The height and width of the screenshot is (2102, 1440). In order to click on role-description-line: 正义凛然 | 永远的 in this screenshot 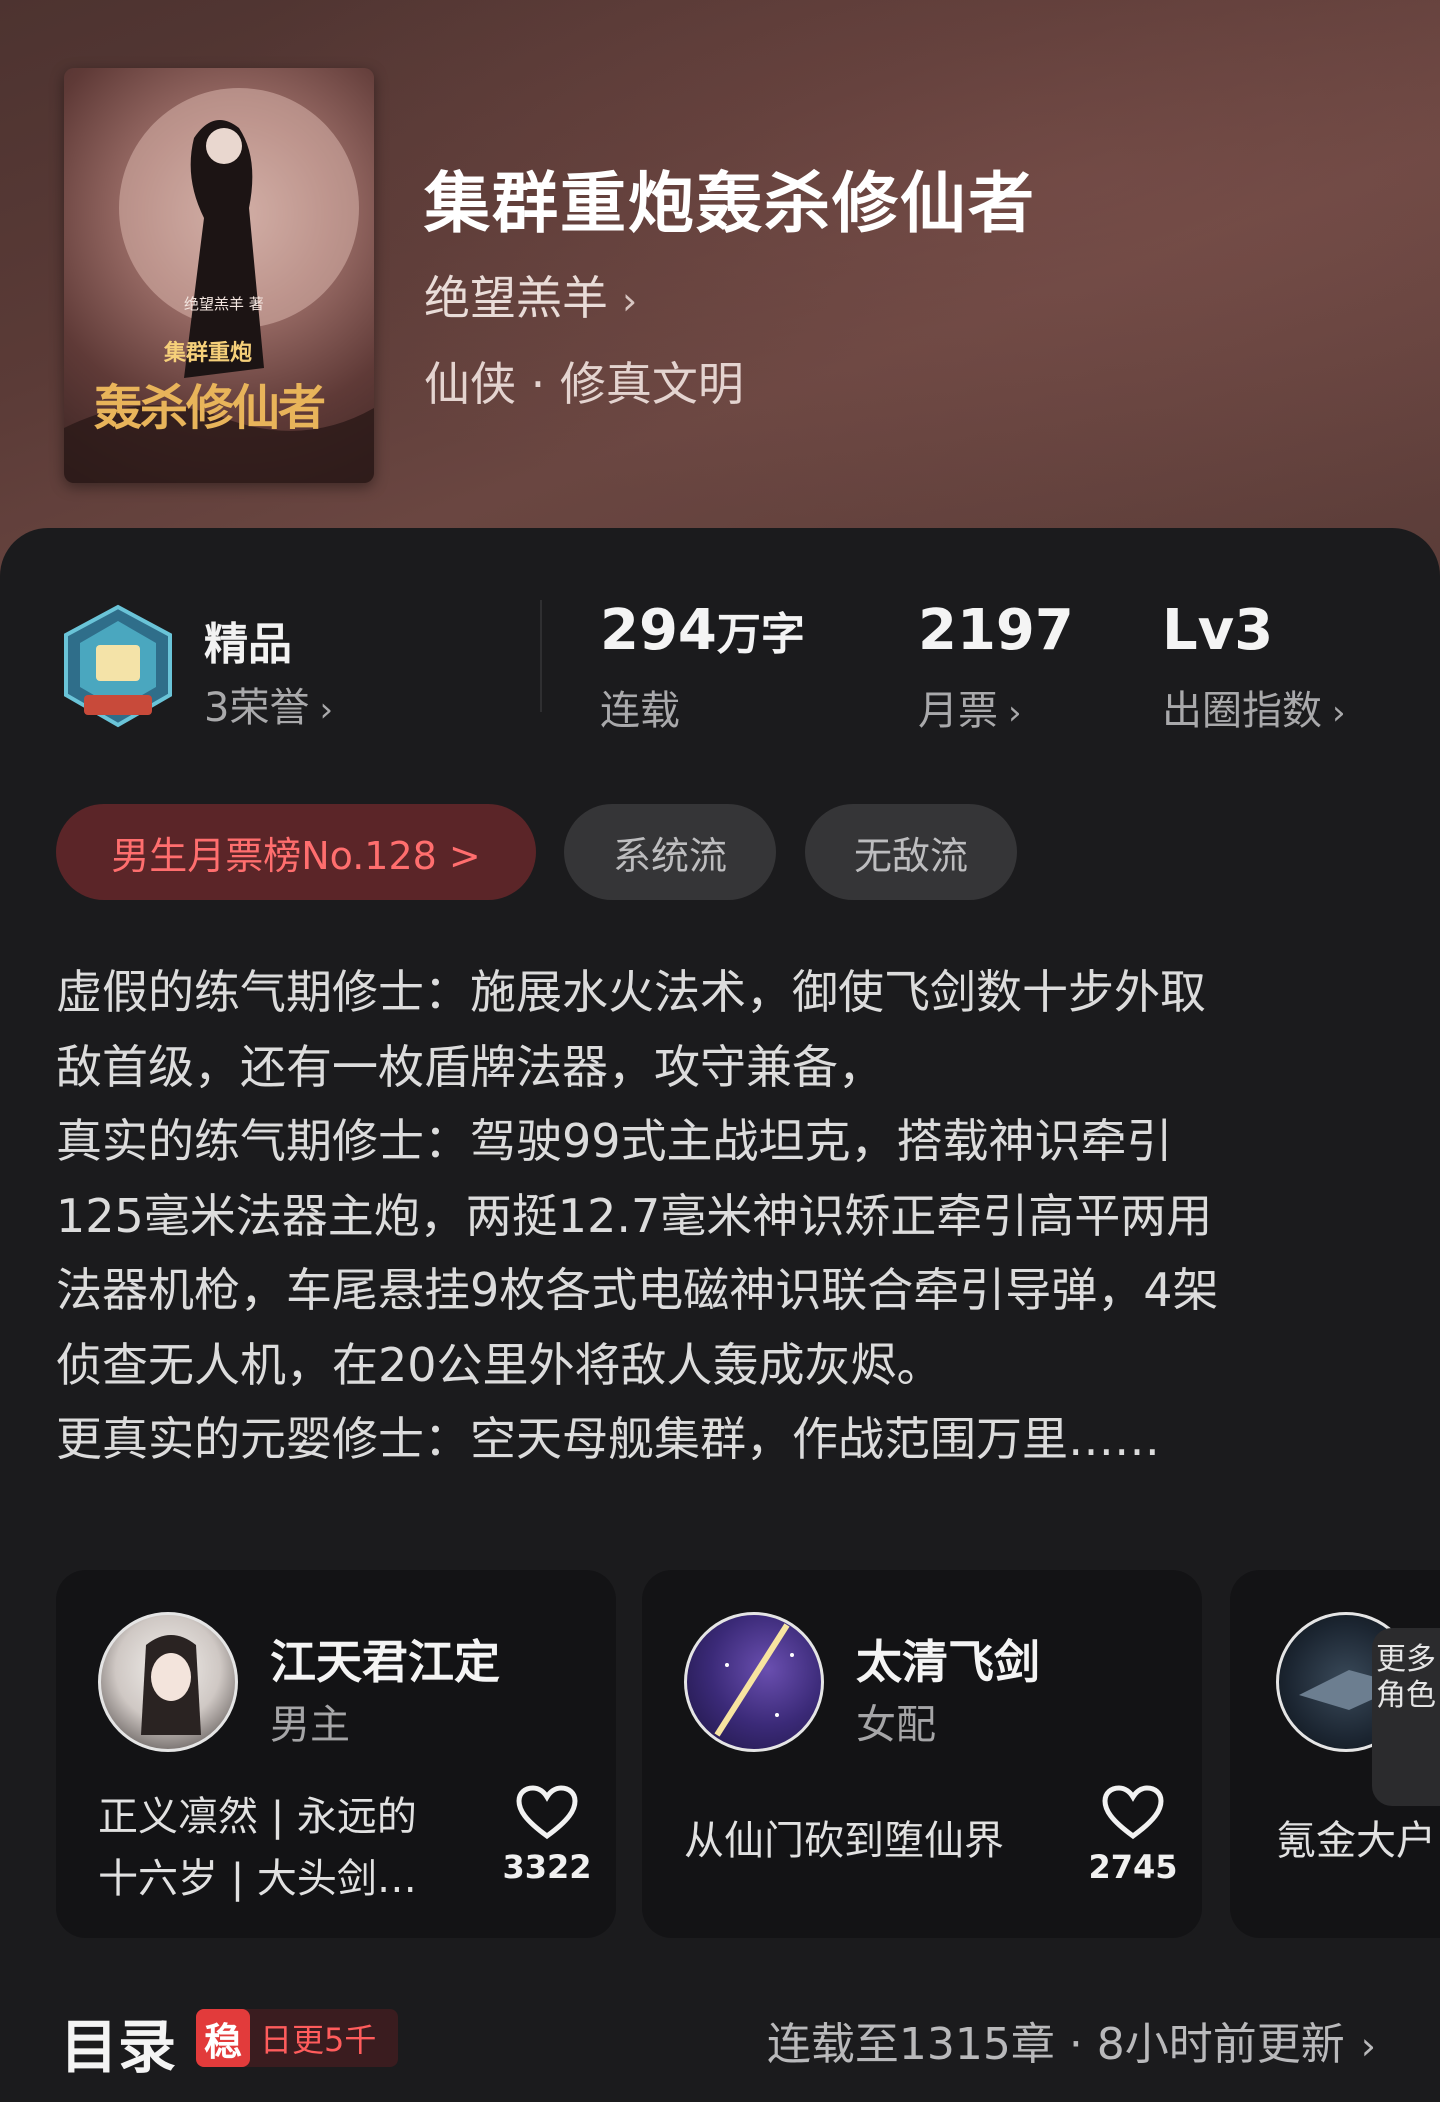, I will do `click(257, 1817)`.